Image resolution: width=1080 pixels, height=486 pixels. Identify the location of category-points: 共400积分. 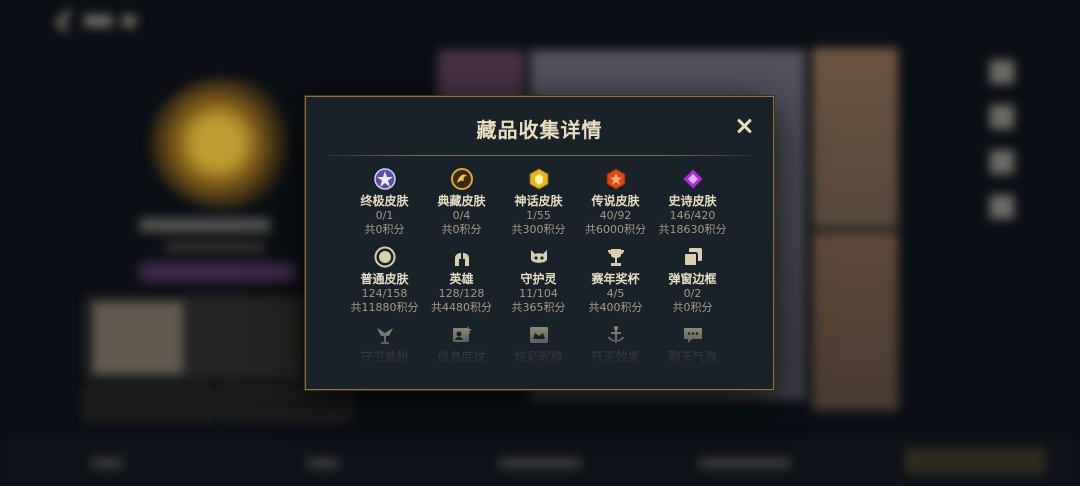
(615, 307).